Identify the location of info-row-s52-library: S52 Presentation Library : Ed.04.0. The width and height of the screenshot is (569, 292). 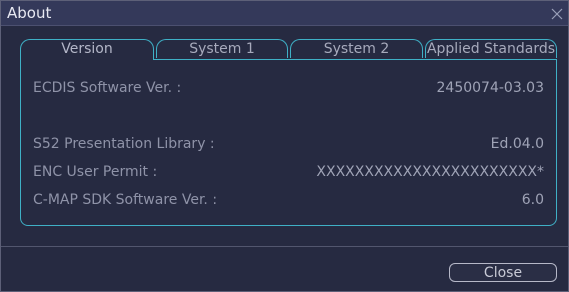
(288, 146).